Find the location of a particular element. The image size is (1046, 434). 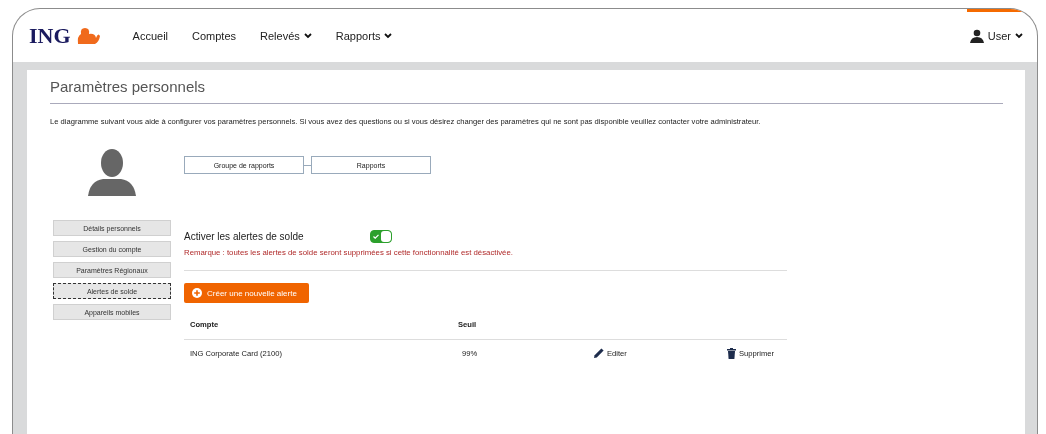

alerts-toggle is located at coordinates (381, 236).